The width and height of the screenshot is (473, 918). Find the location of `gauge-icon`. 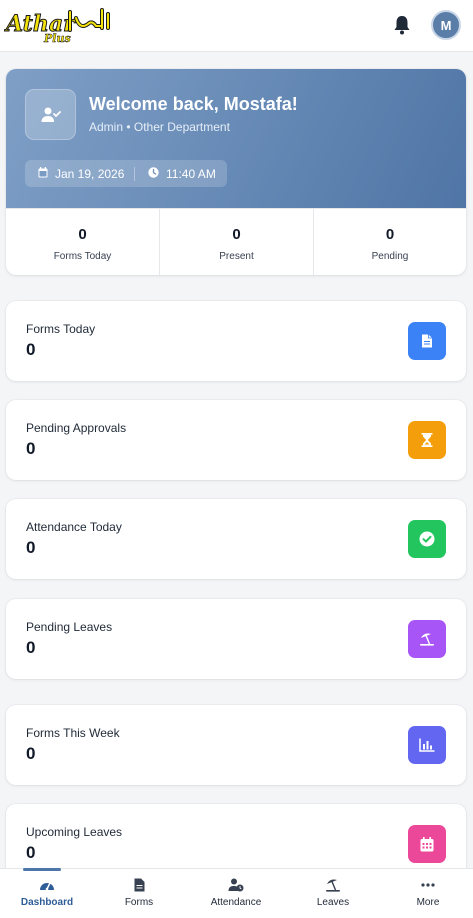

gauge-icon is located at coordinates (47, 886).